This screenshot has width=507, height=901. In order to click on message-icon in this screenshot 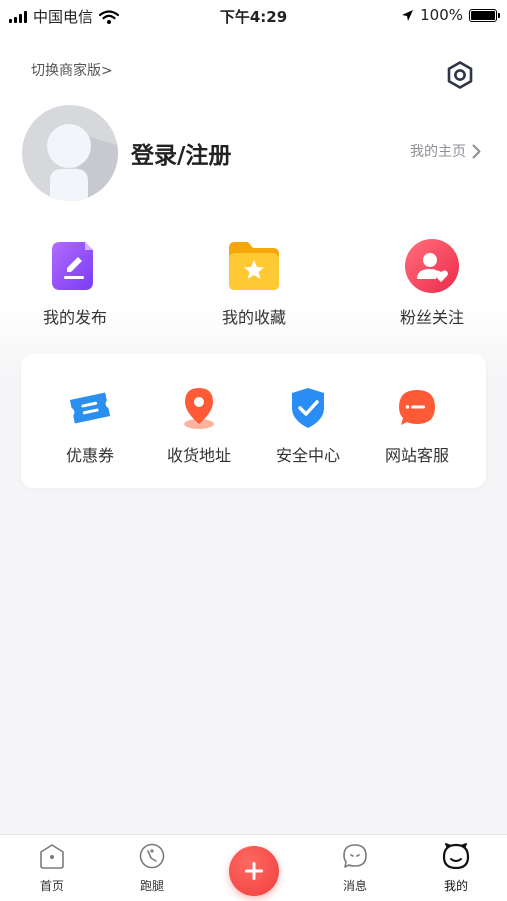, I will do `click(355, 856)`.